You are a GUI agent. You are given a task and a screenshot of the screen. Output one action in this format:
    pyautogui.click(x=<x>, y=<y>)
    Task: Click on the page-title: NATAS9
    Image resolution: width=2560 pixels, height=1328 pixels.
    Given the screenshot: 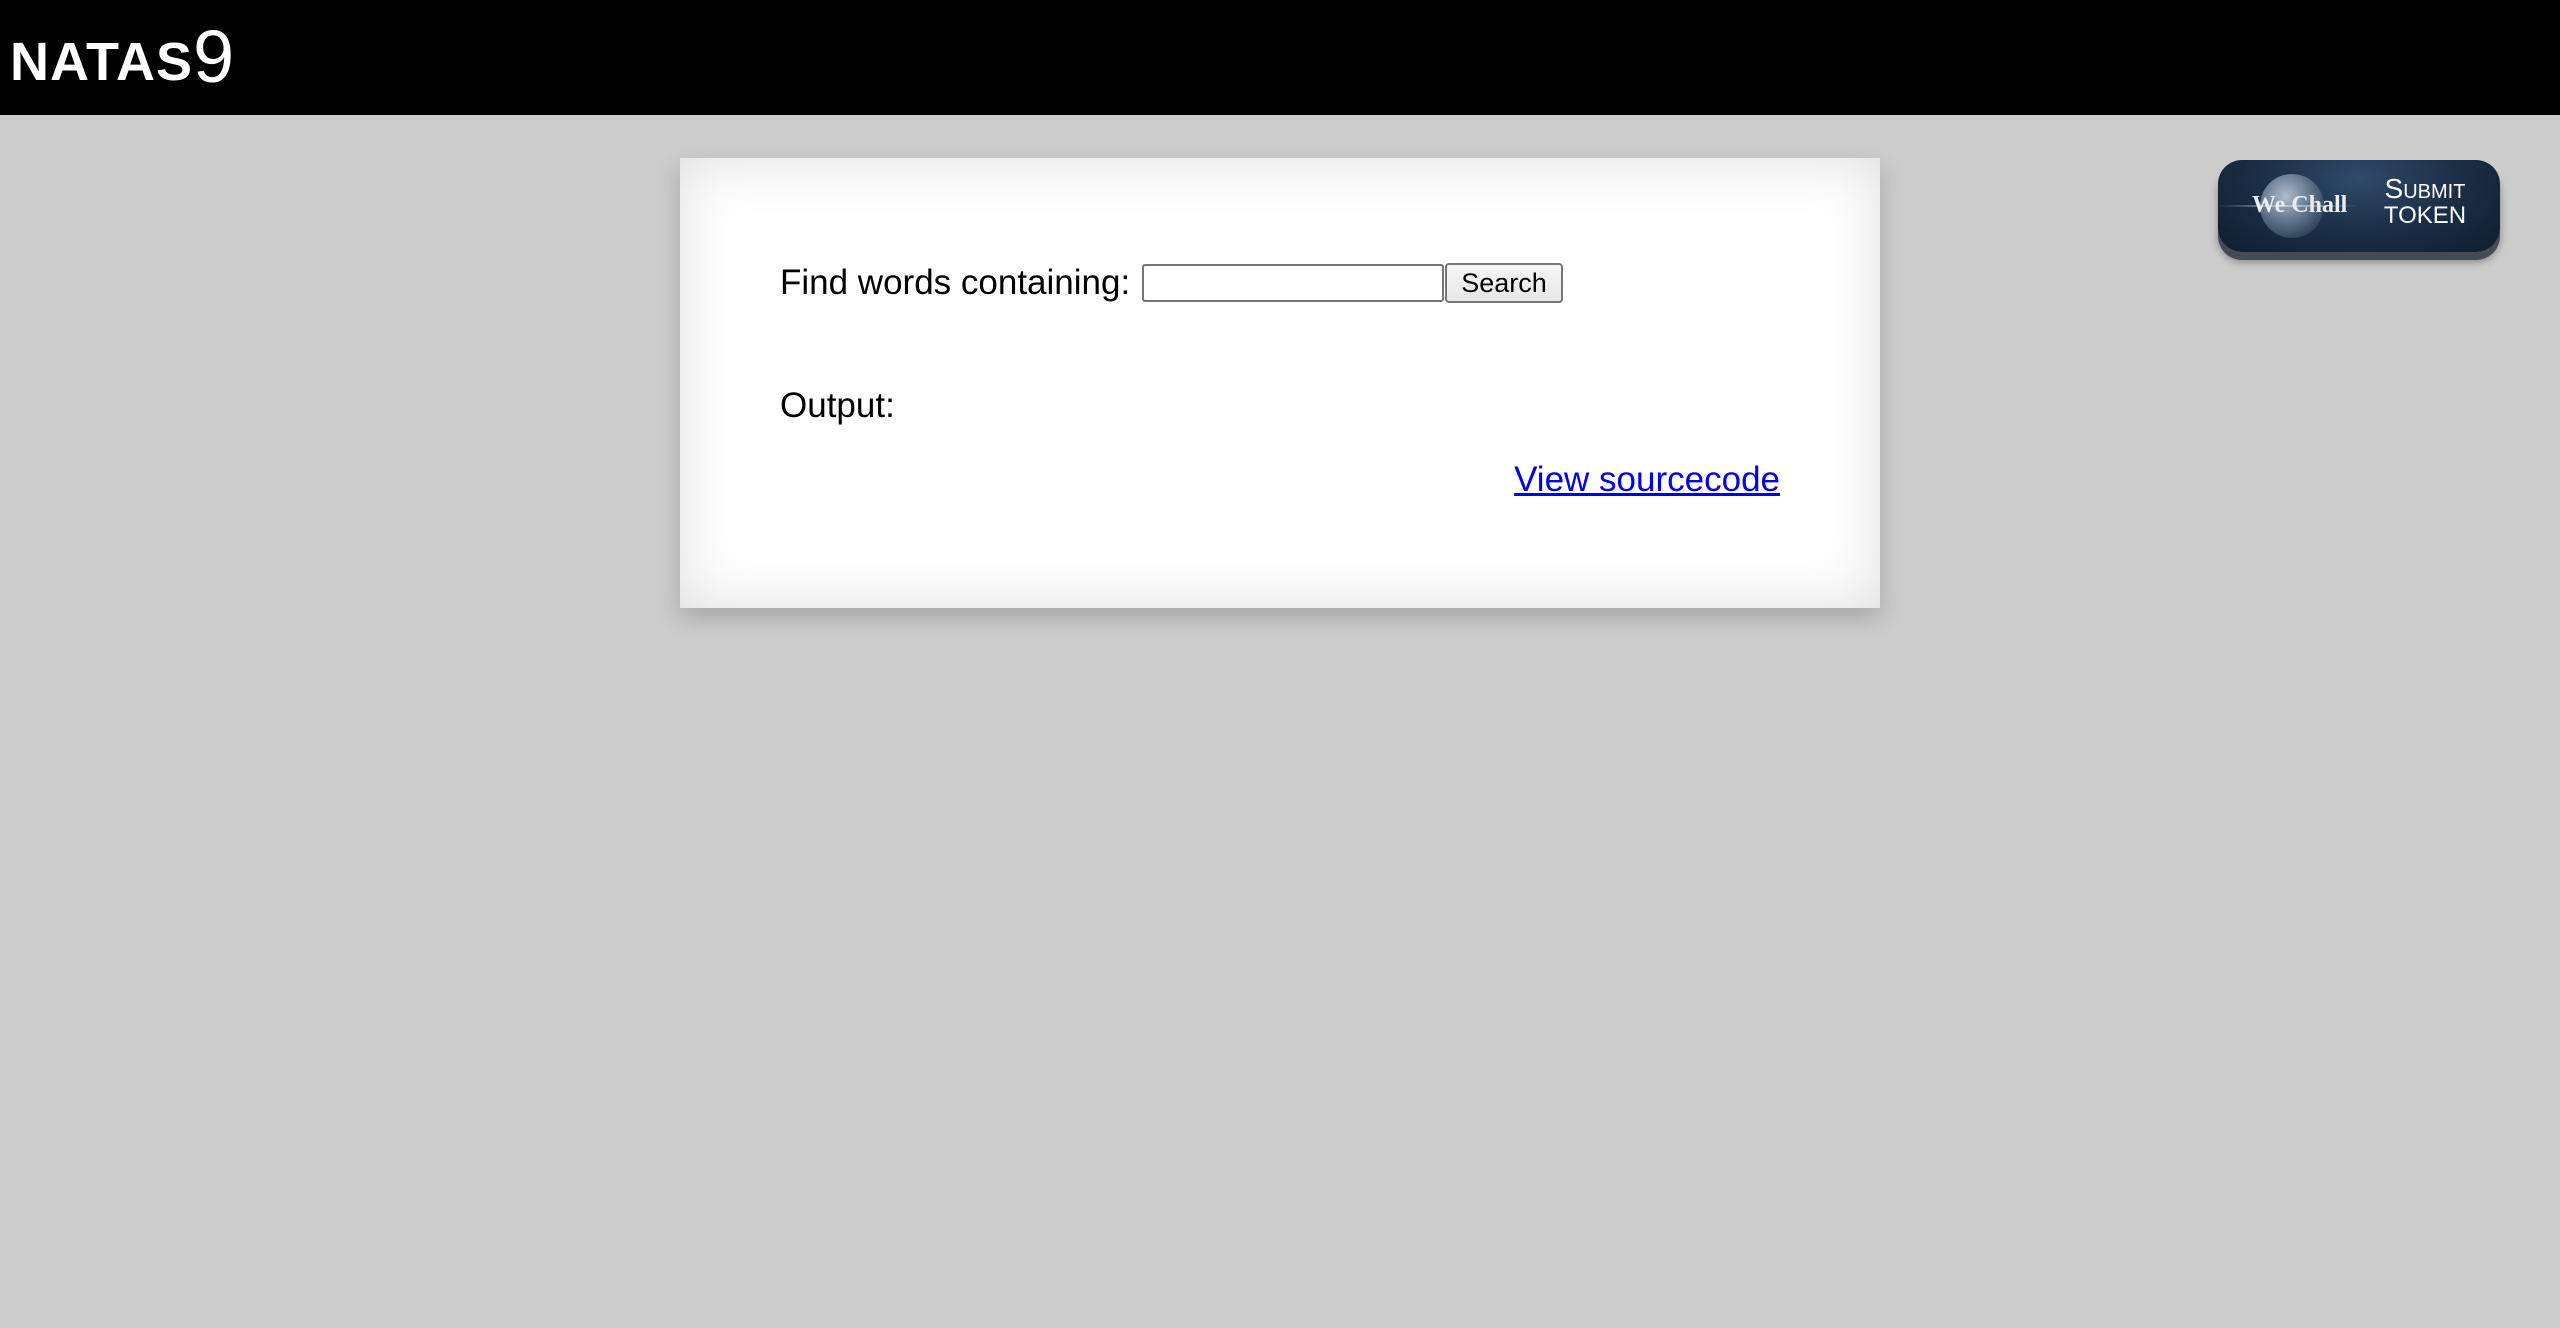 What is the action you would take?
    pyautogui.click(x=122, y=56)
    